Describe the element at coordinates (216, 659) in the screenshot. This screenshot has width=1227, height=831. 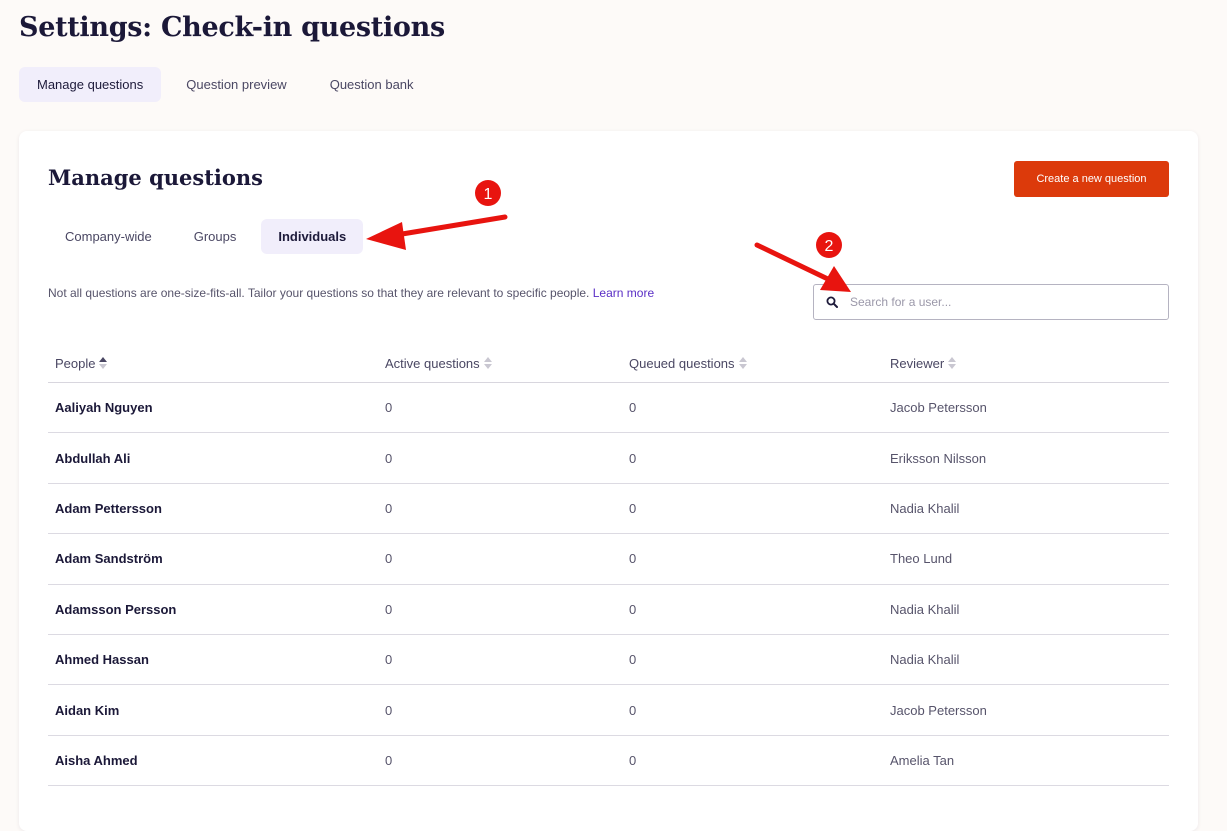
I see `cell-person: Ahmed Hassan` at that location.